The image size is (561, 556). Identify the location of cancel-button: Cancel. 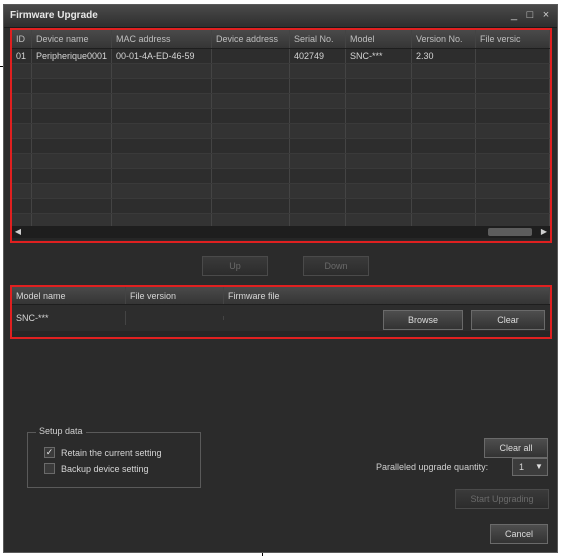
(519, 534).